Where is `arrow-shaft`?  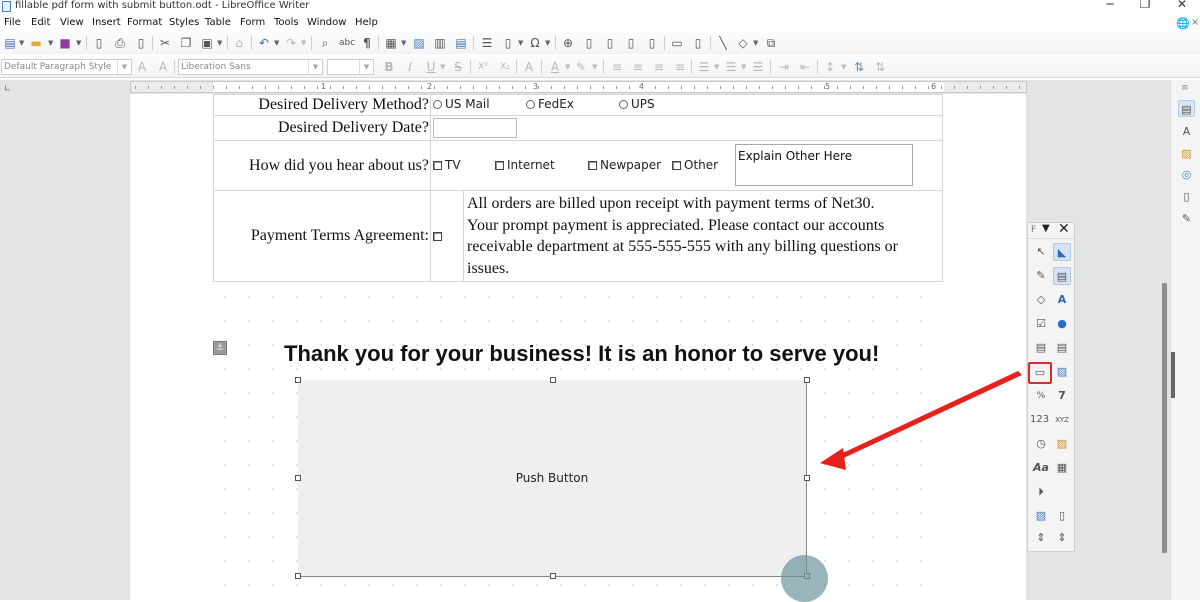
arrow-shaft is located at coordinates (927, 416).